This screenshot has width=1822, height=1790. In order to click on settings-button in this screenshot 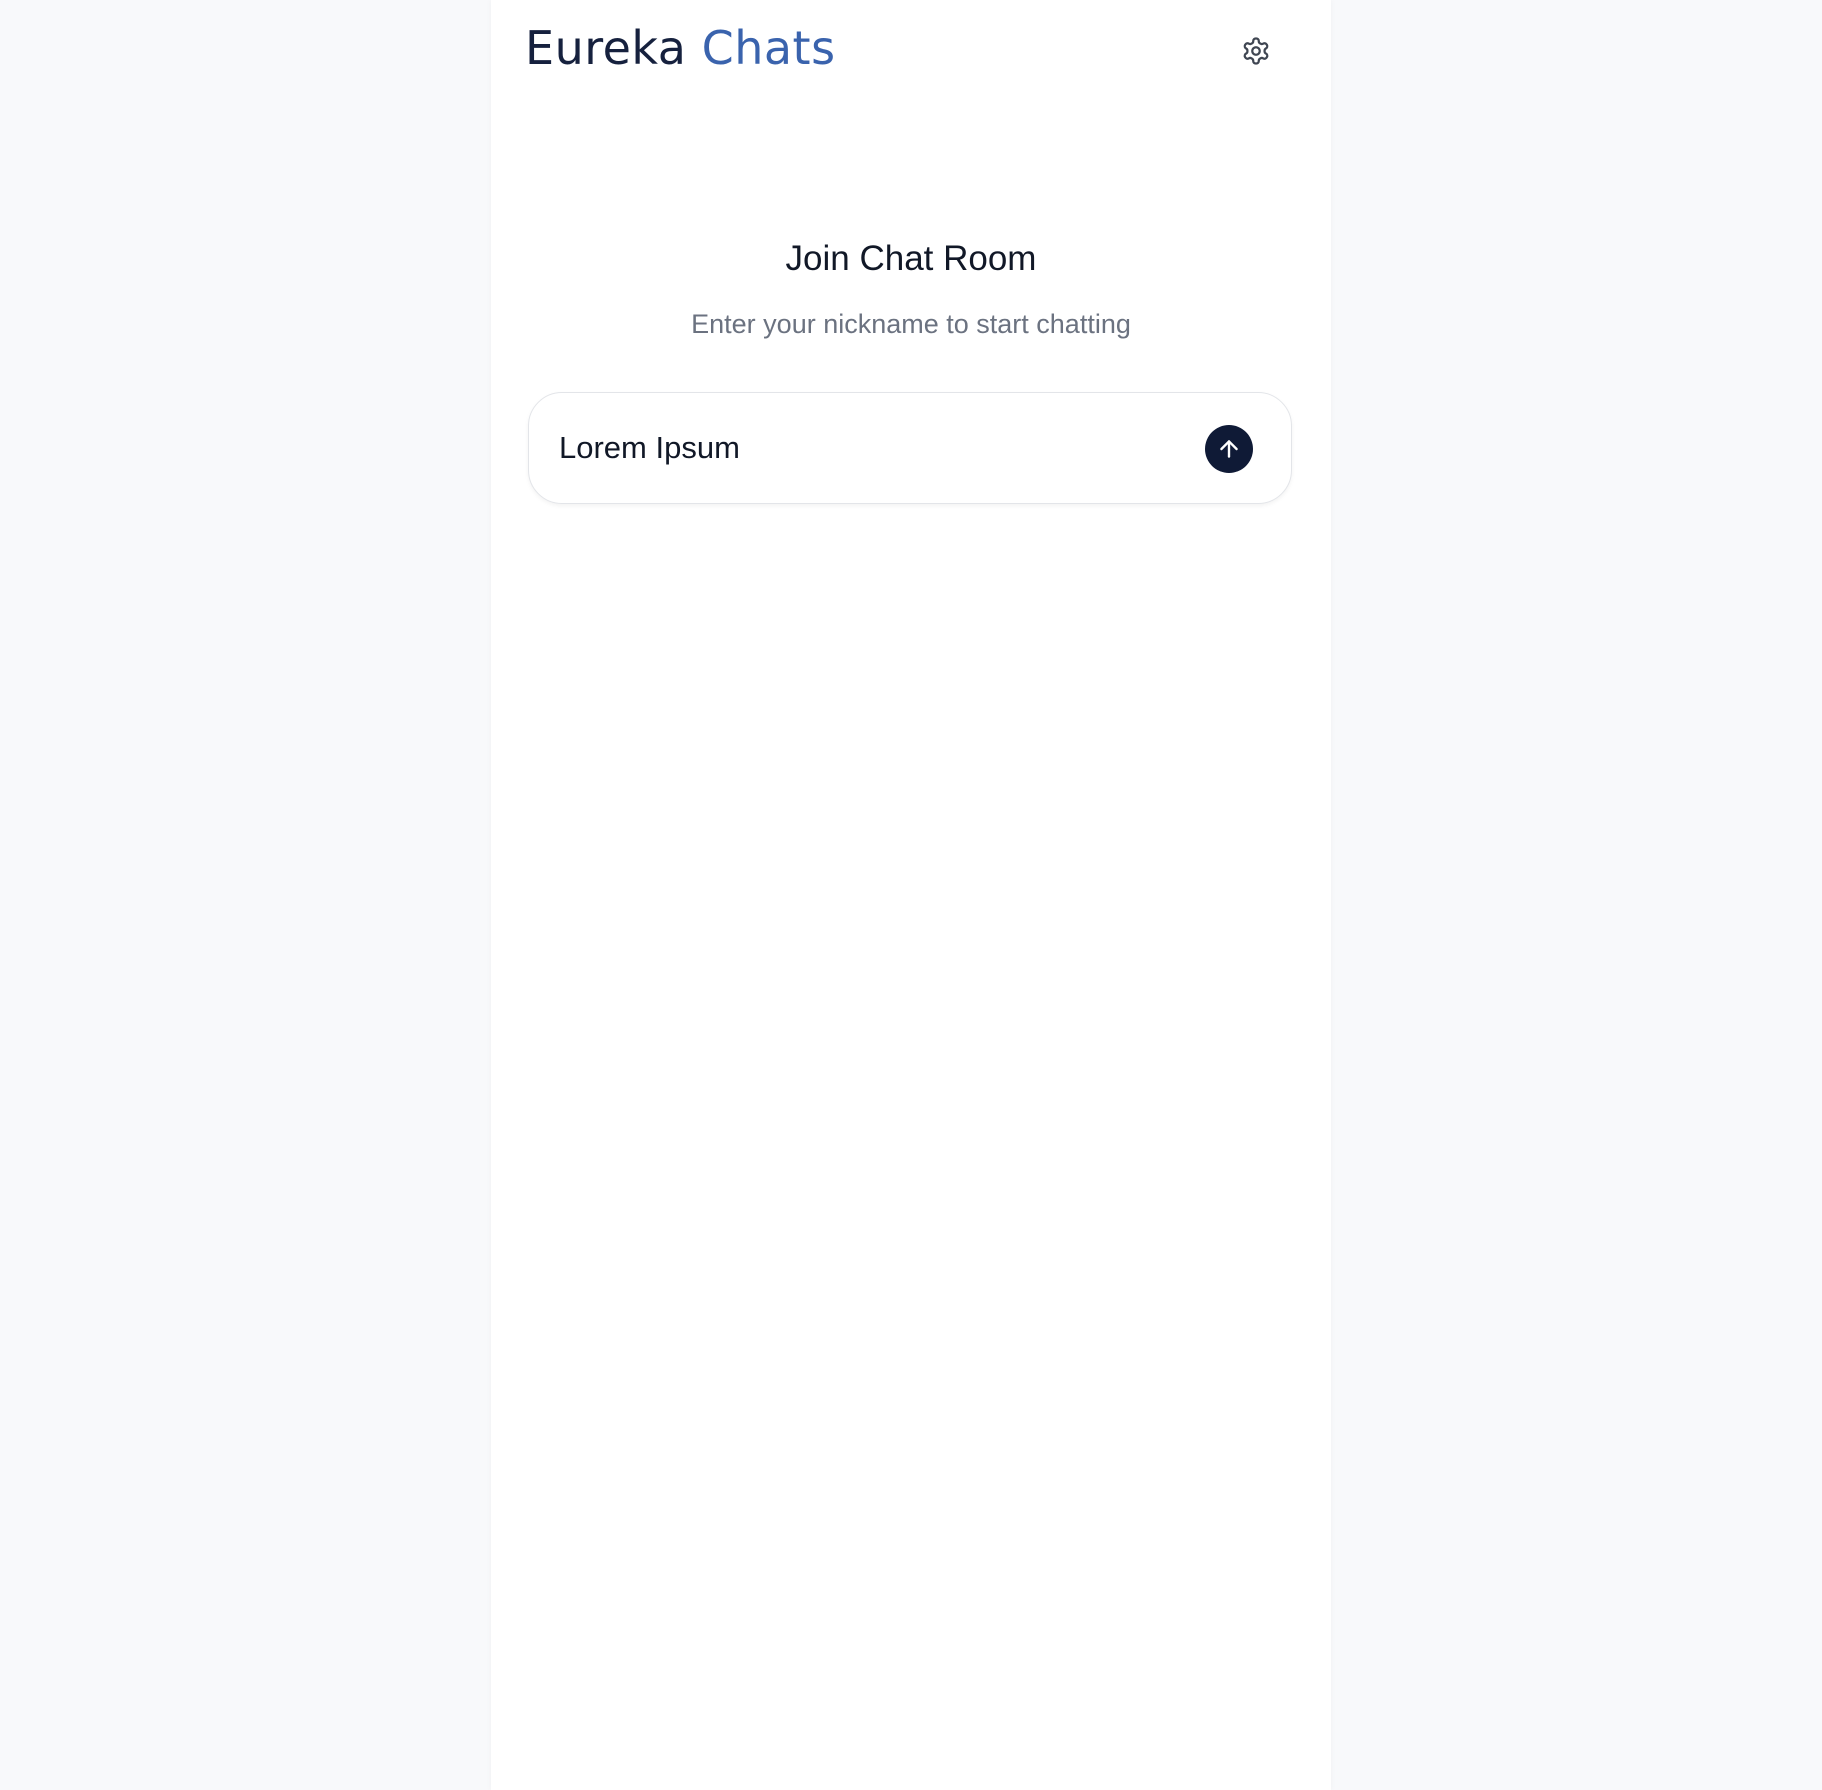, I will do `click(1256, 51)`.